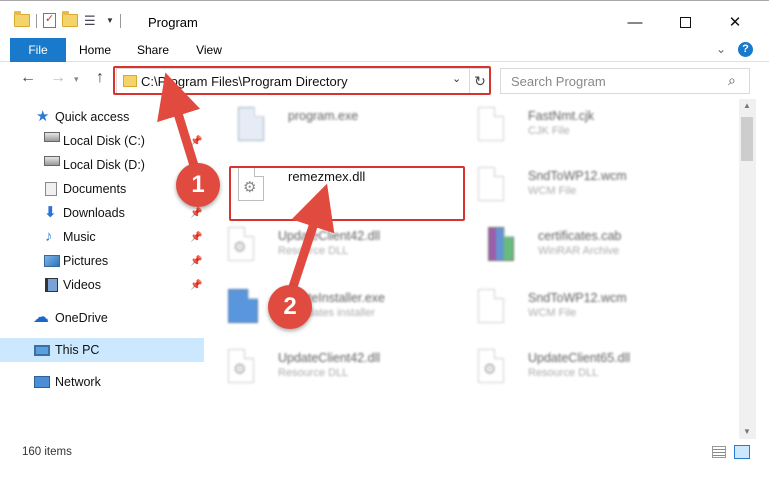 This screenshot has width=769, height=480. I want to click on file-type: WinRAR Archive, so click(579, 251).